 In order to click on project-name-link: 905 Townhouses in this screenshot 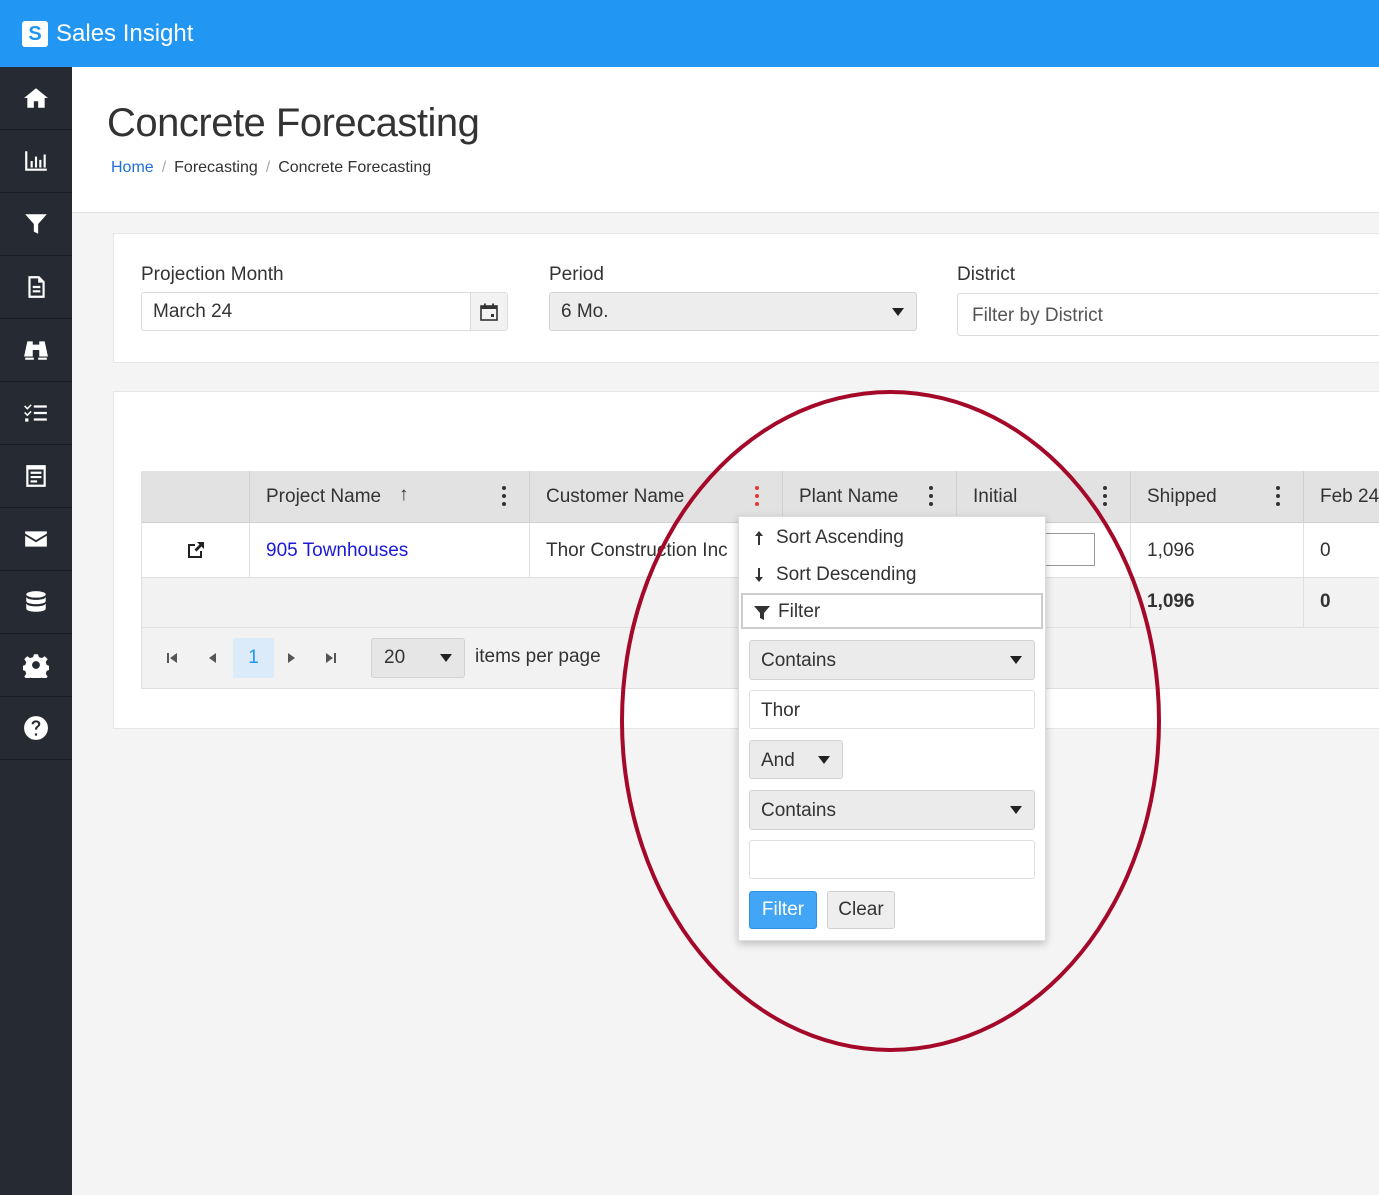, I will do `click(337, 551)`.